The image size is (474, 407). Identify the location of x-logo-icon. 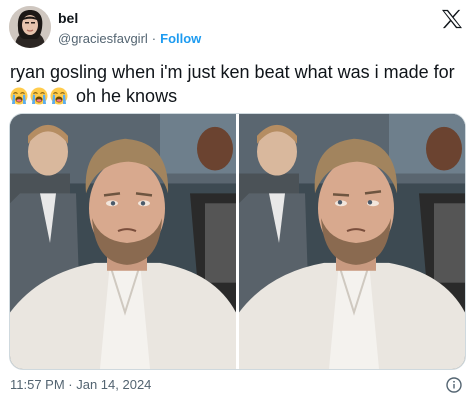
(452, 19).